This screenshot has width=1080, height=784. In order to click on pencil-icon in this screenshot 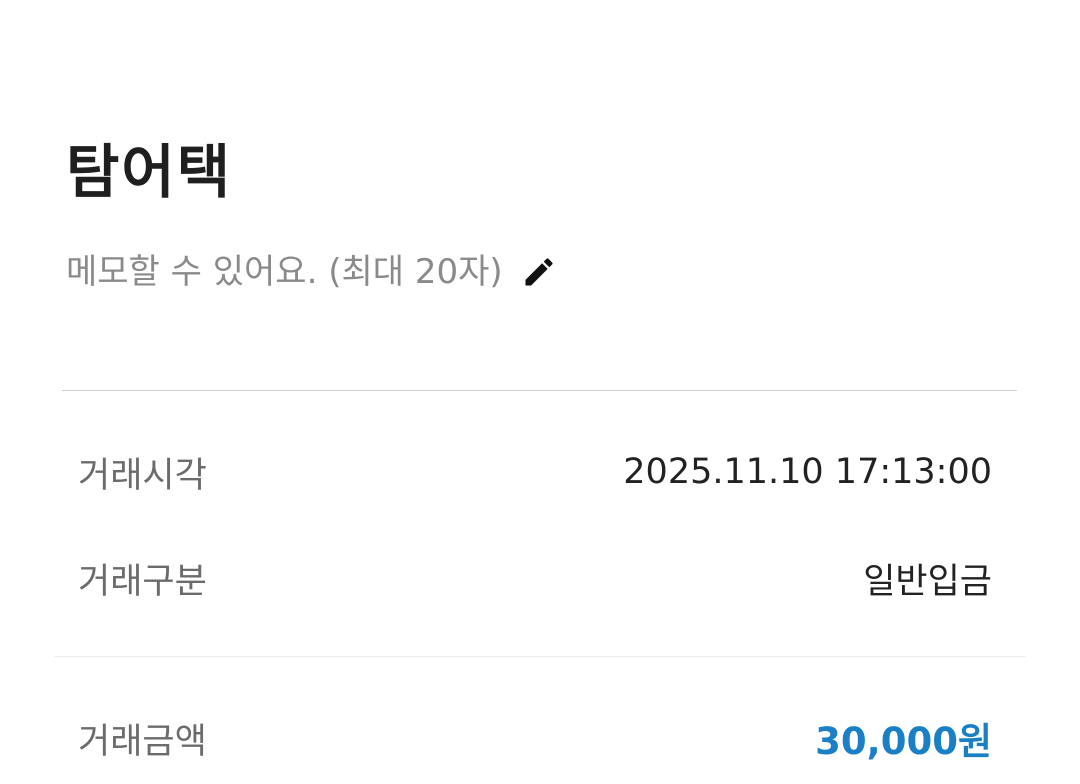, I will do `click(539, 272)`.